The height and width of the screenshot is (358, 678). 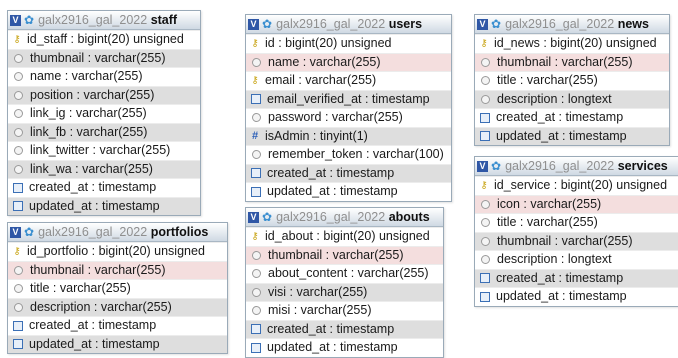 I want to click on column-row: ⚷ id_about : bigint(20) unsigned, so click(x=344, y=236).